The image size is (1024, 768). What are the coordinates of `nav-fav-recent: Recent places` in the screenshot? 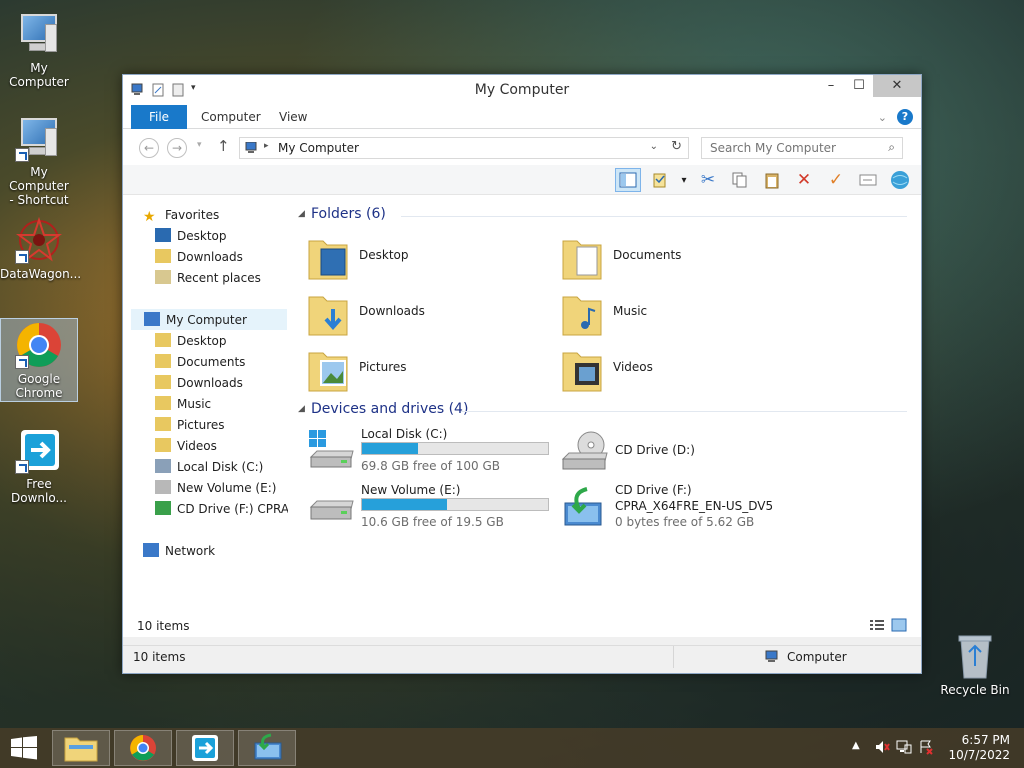 It's located at (208, 278).